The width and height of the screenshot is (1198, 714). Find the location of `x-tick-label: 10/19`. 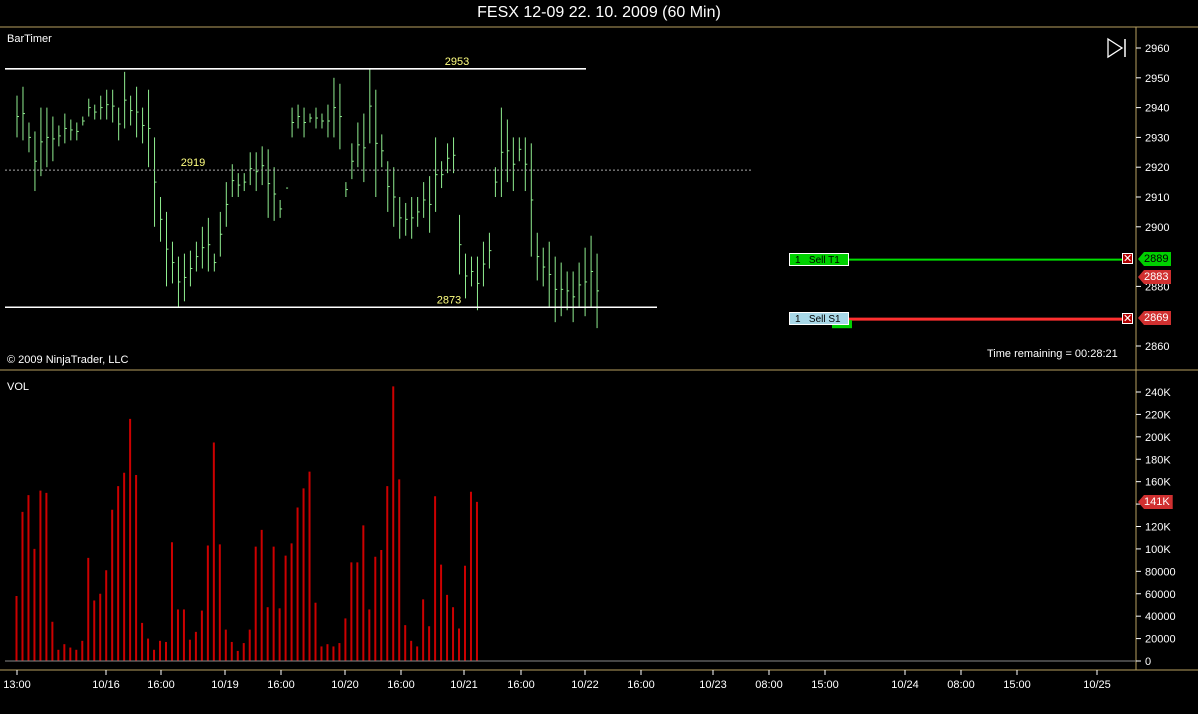

x-tick-label: 10/19 is located at coordinates (225, 685).